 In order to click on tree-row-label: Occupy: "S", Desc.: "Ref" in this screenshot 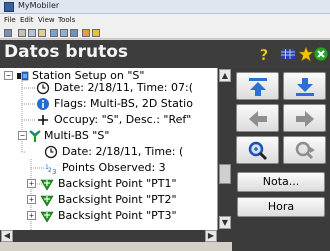, I will do `click(123, 119)`.